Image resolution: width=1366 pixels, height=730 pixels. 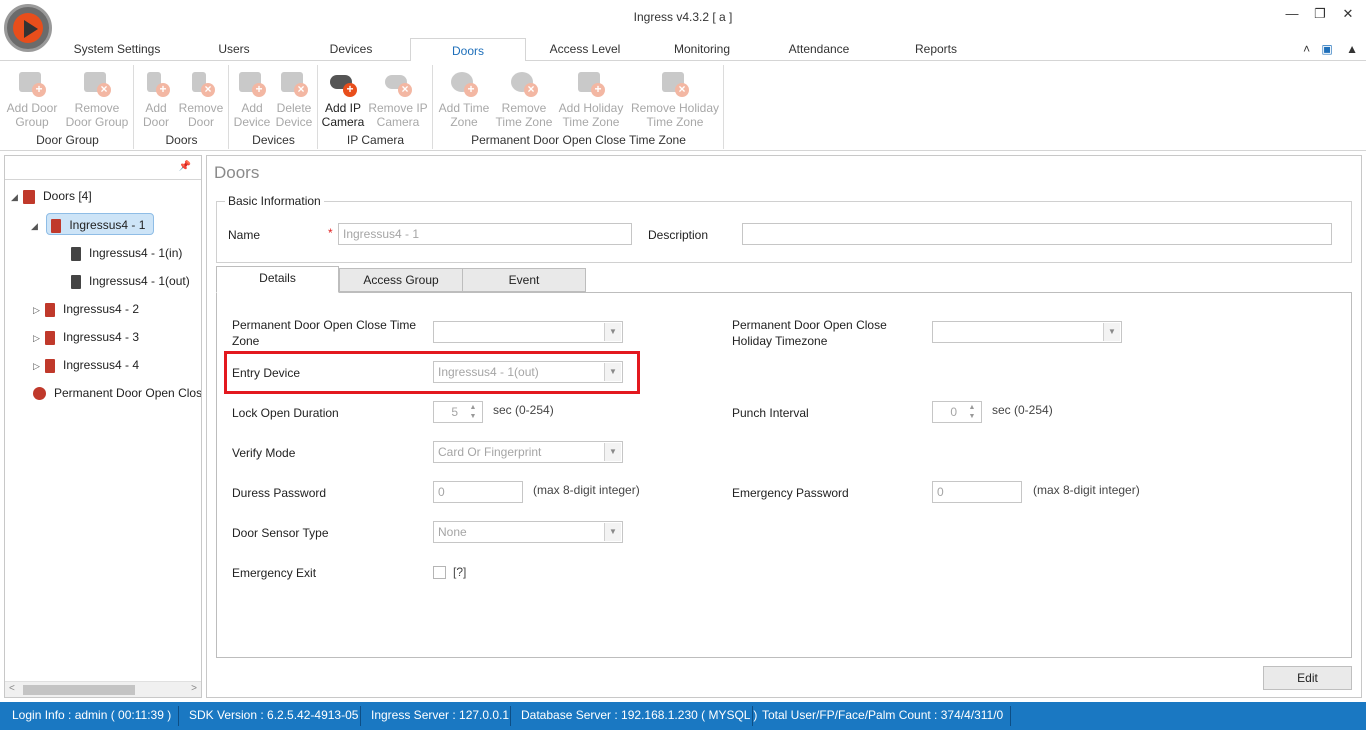 I want to click on entry-device-select: Ingressus4 - 1(out) ▼, so click(x=528, y=372).